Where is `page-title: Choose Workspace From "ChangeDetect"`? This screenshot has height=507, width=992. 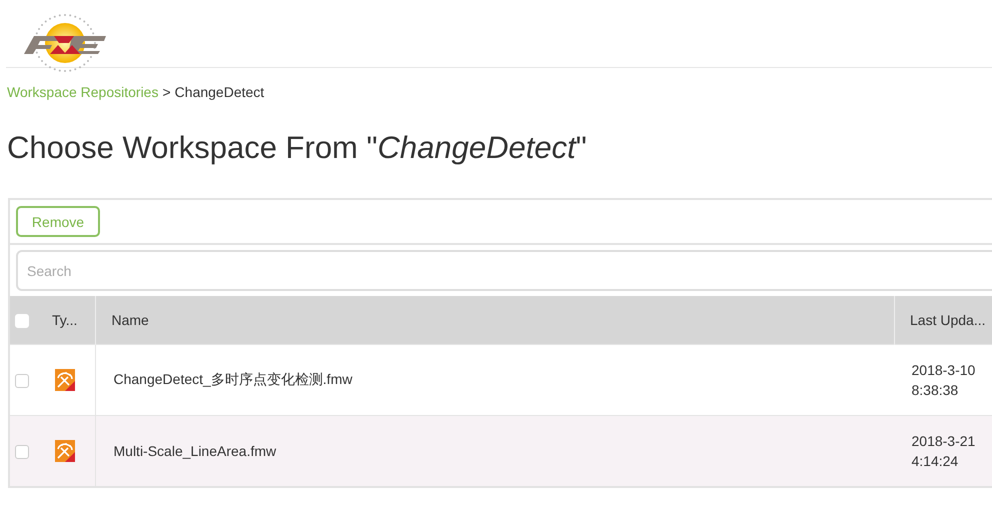
page-title: Choose Workspace From "ChangeDetect" is located at coordinates (297, 148).